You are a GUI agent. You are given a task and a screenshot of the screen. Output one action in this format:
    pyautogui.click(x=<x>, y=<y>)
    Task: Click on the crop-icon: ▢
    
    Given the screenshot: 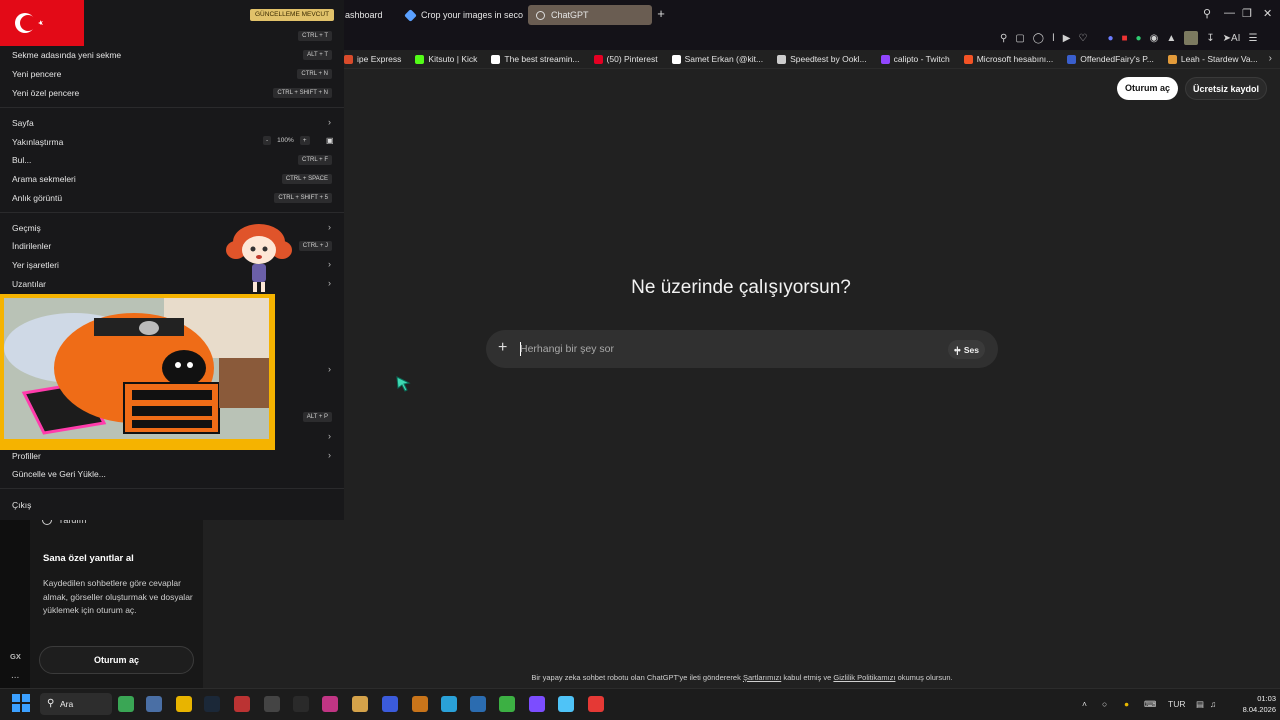 What is the action you would take?
    pyautogui.click(x=1019, y=38)
    